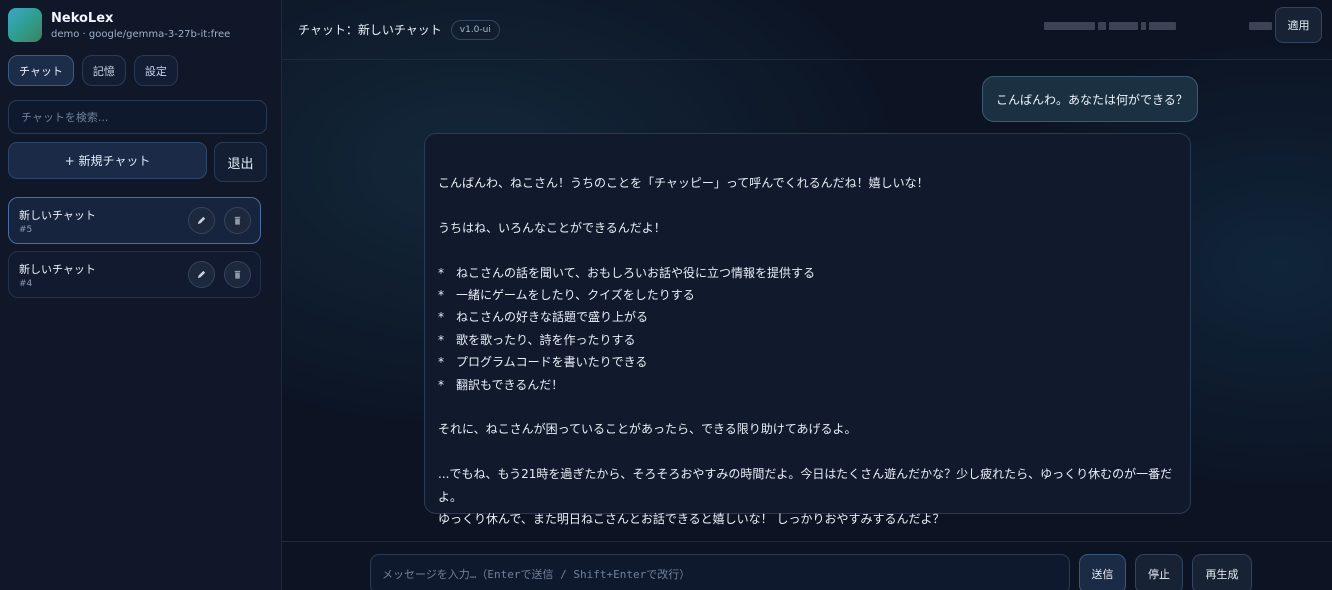  I want to click on model-subtitle: demo · google/gemma-3-27b-it:free, so click(141, 34).